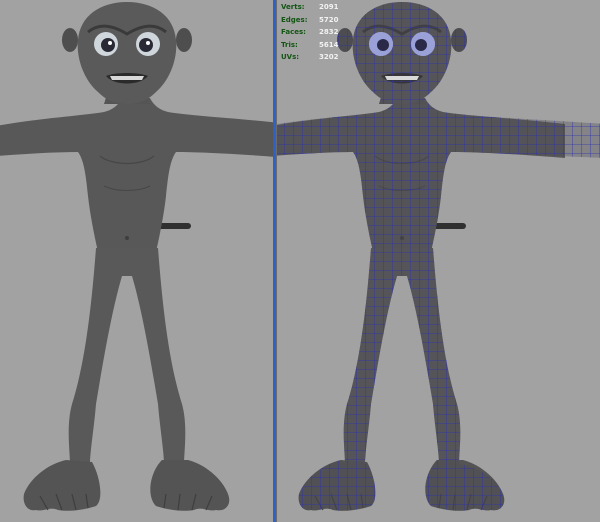 The width and height of the screenshot is (600, 522). What do you see at coordinates (294, 19) in the screenshot?
I see `hud-label: Edges:` at bounding box center [294, 19].